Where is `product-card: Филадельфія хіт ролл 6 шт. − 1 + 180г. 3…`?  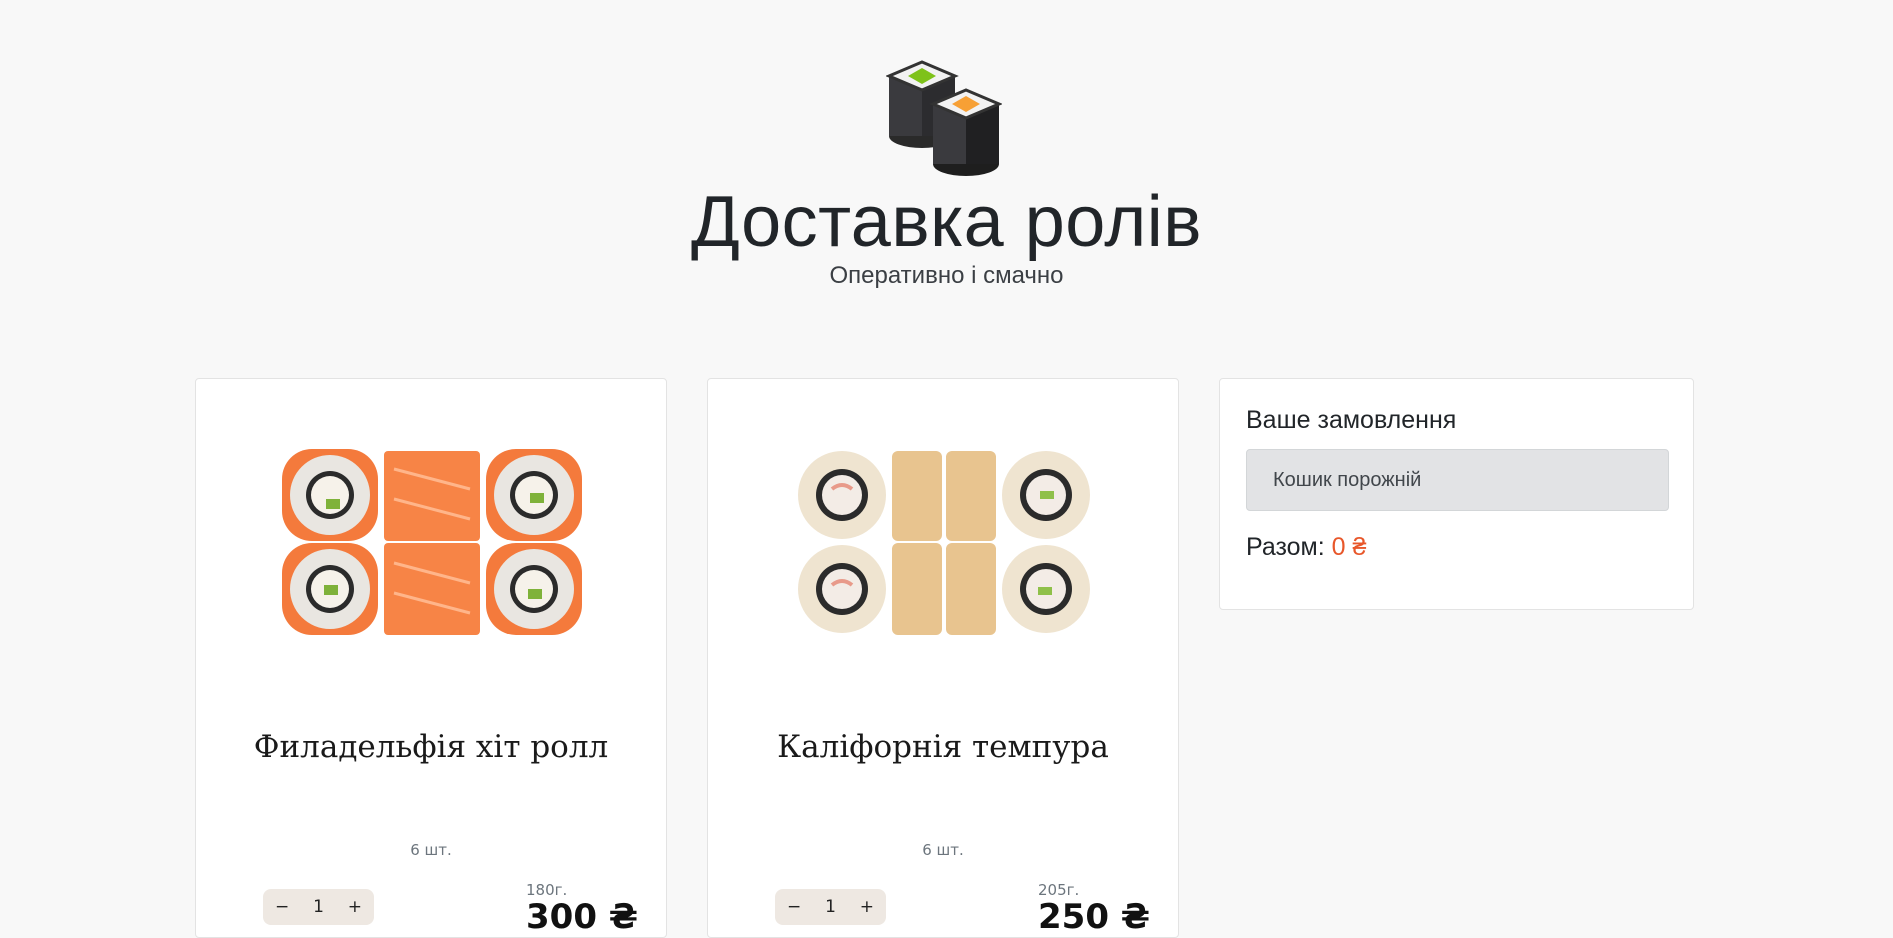 product-card: Филадельфія хіт ролл 6 шт. − 1 + 180г. 3… is located at coordinates (431, 658).